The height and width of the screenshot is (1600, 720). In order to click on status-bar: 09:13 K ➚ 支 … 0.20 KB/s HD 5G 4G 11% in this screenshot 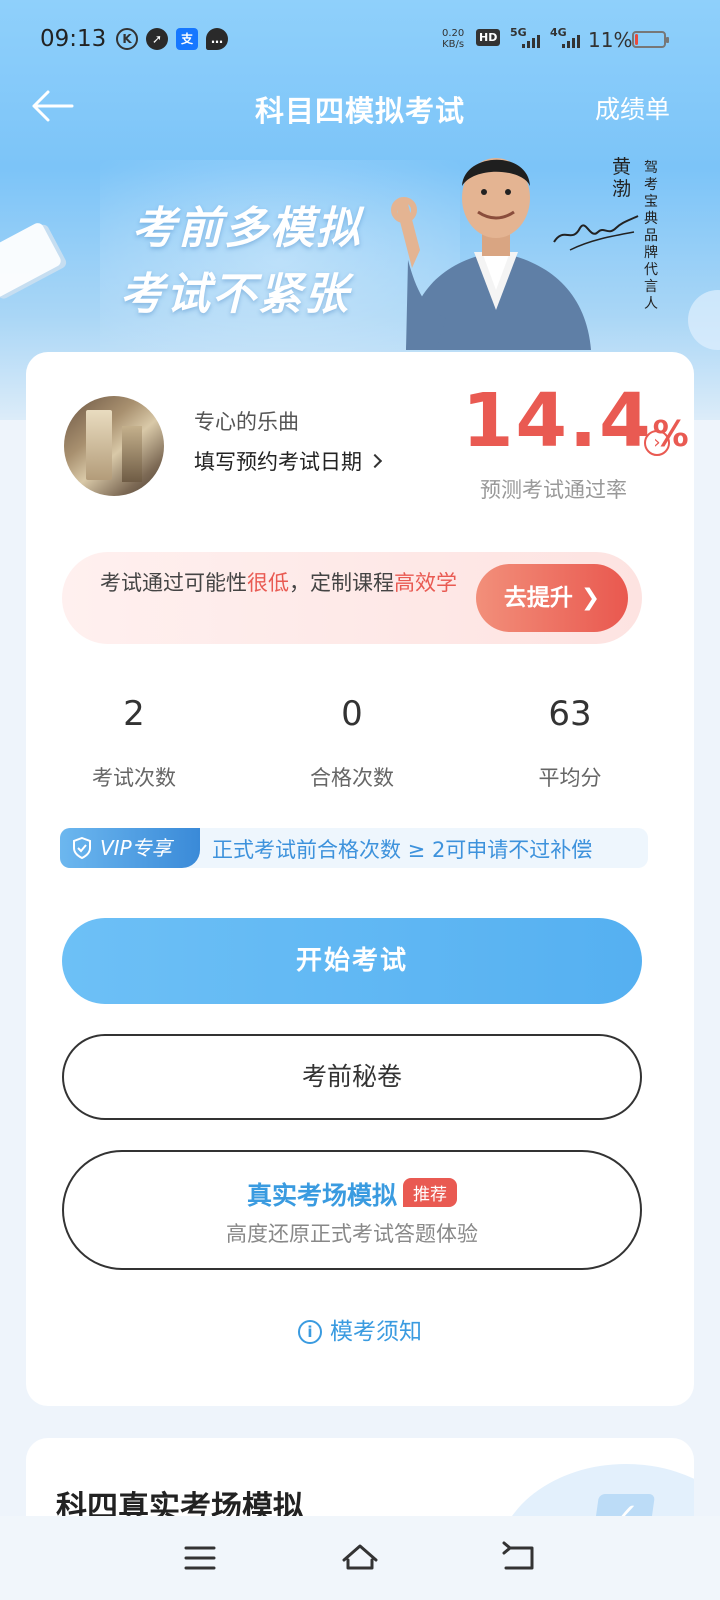, I will do `click(360, 38)`.